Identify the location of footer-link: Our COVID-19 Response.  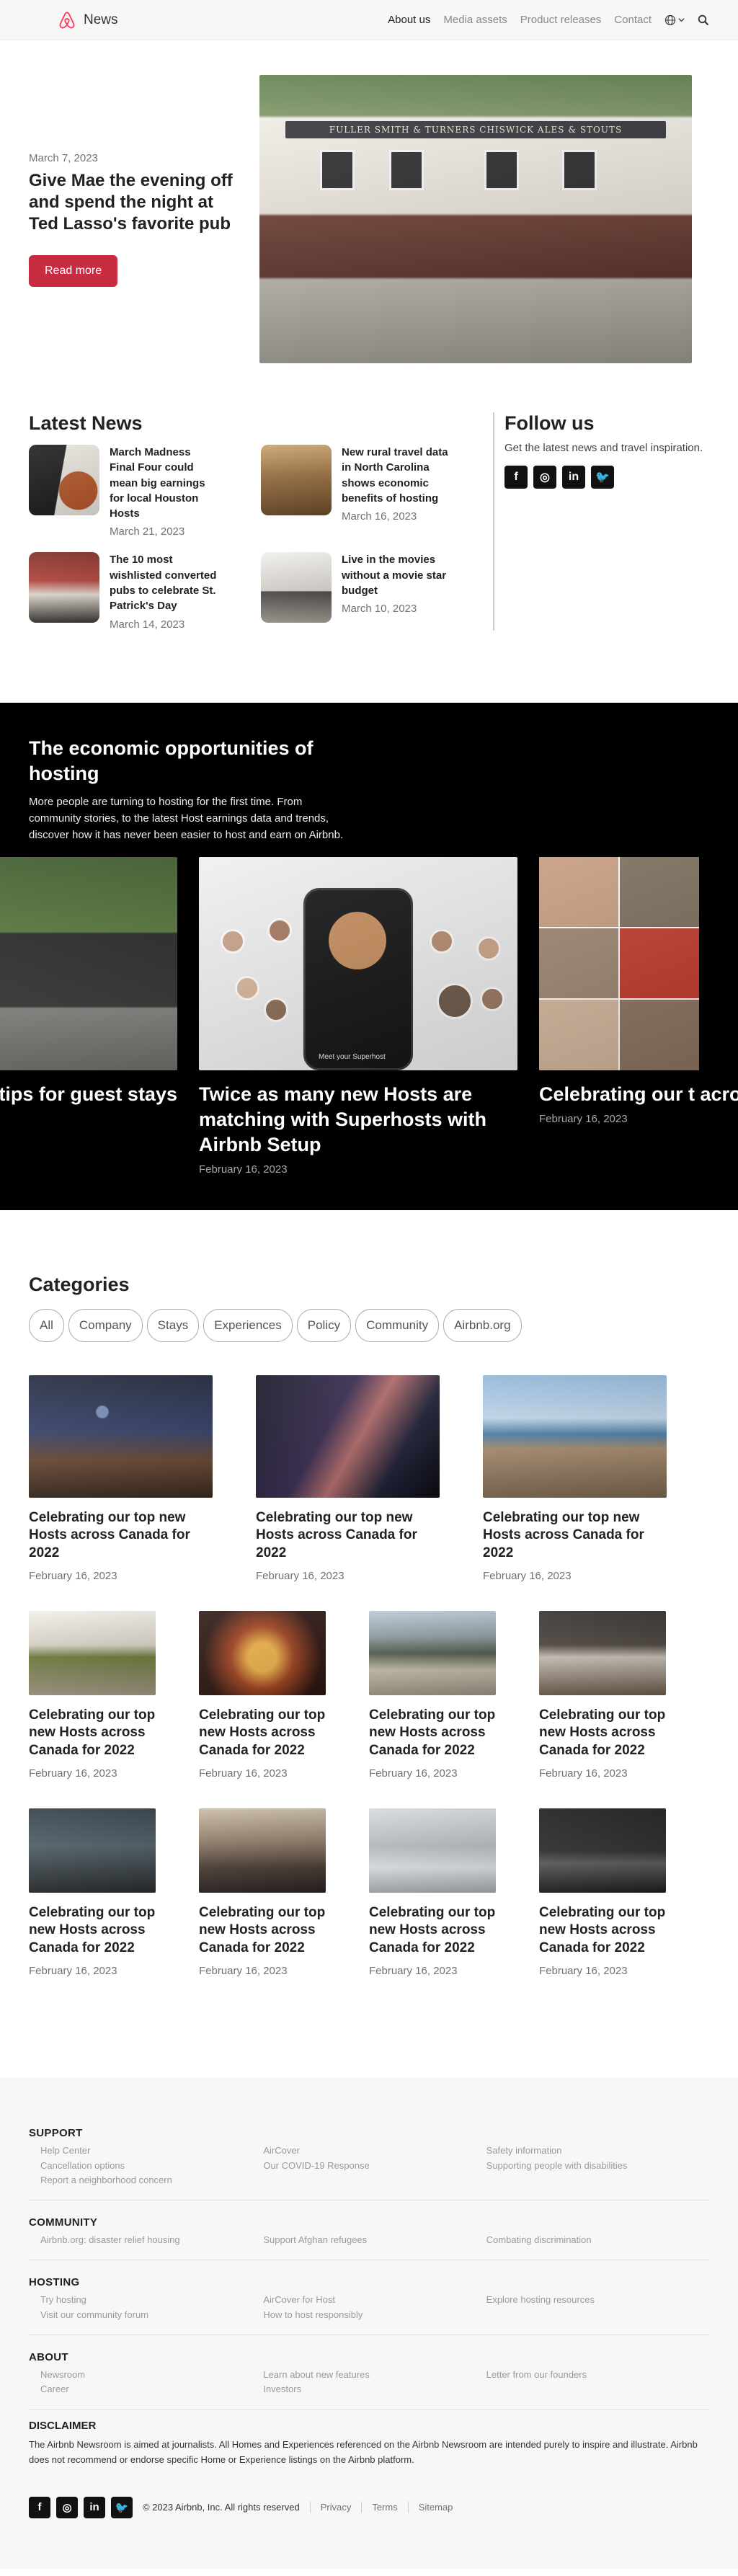
(374, 2166).